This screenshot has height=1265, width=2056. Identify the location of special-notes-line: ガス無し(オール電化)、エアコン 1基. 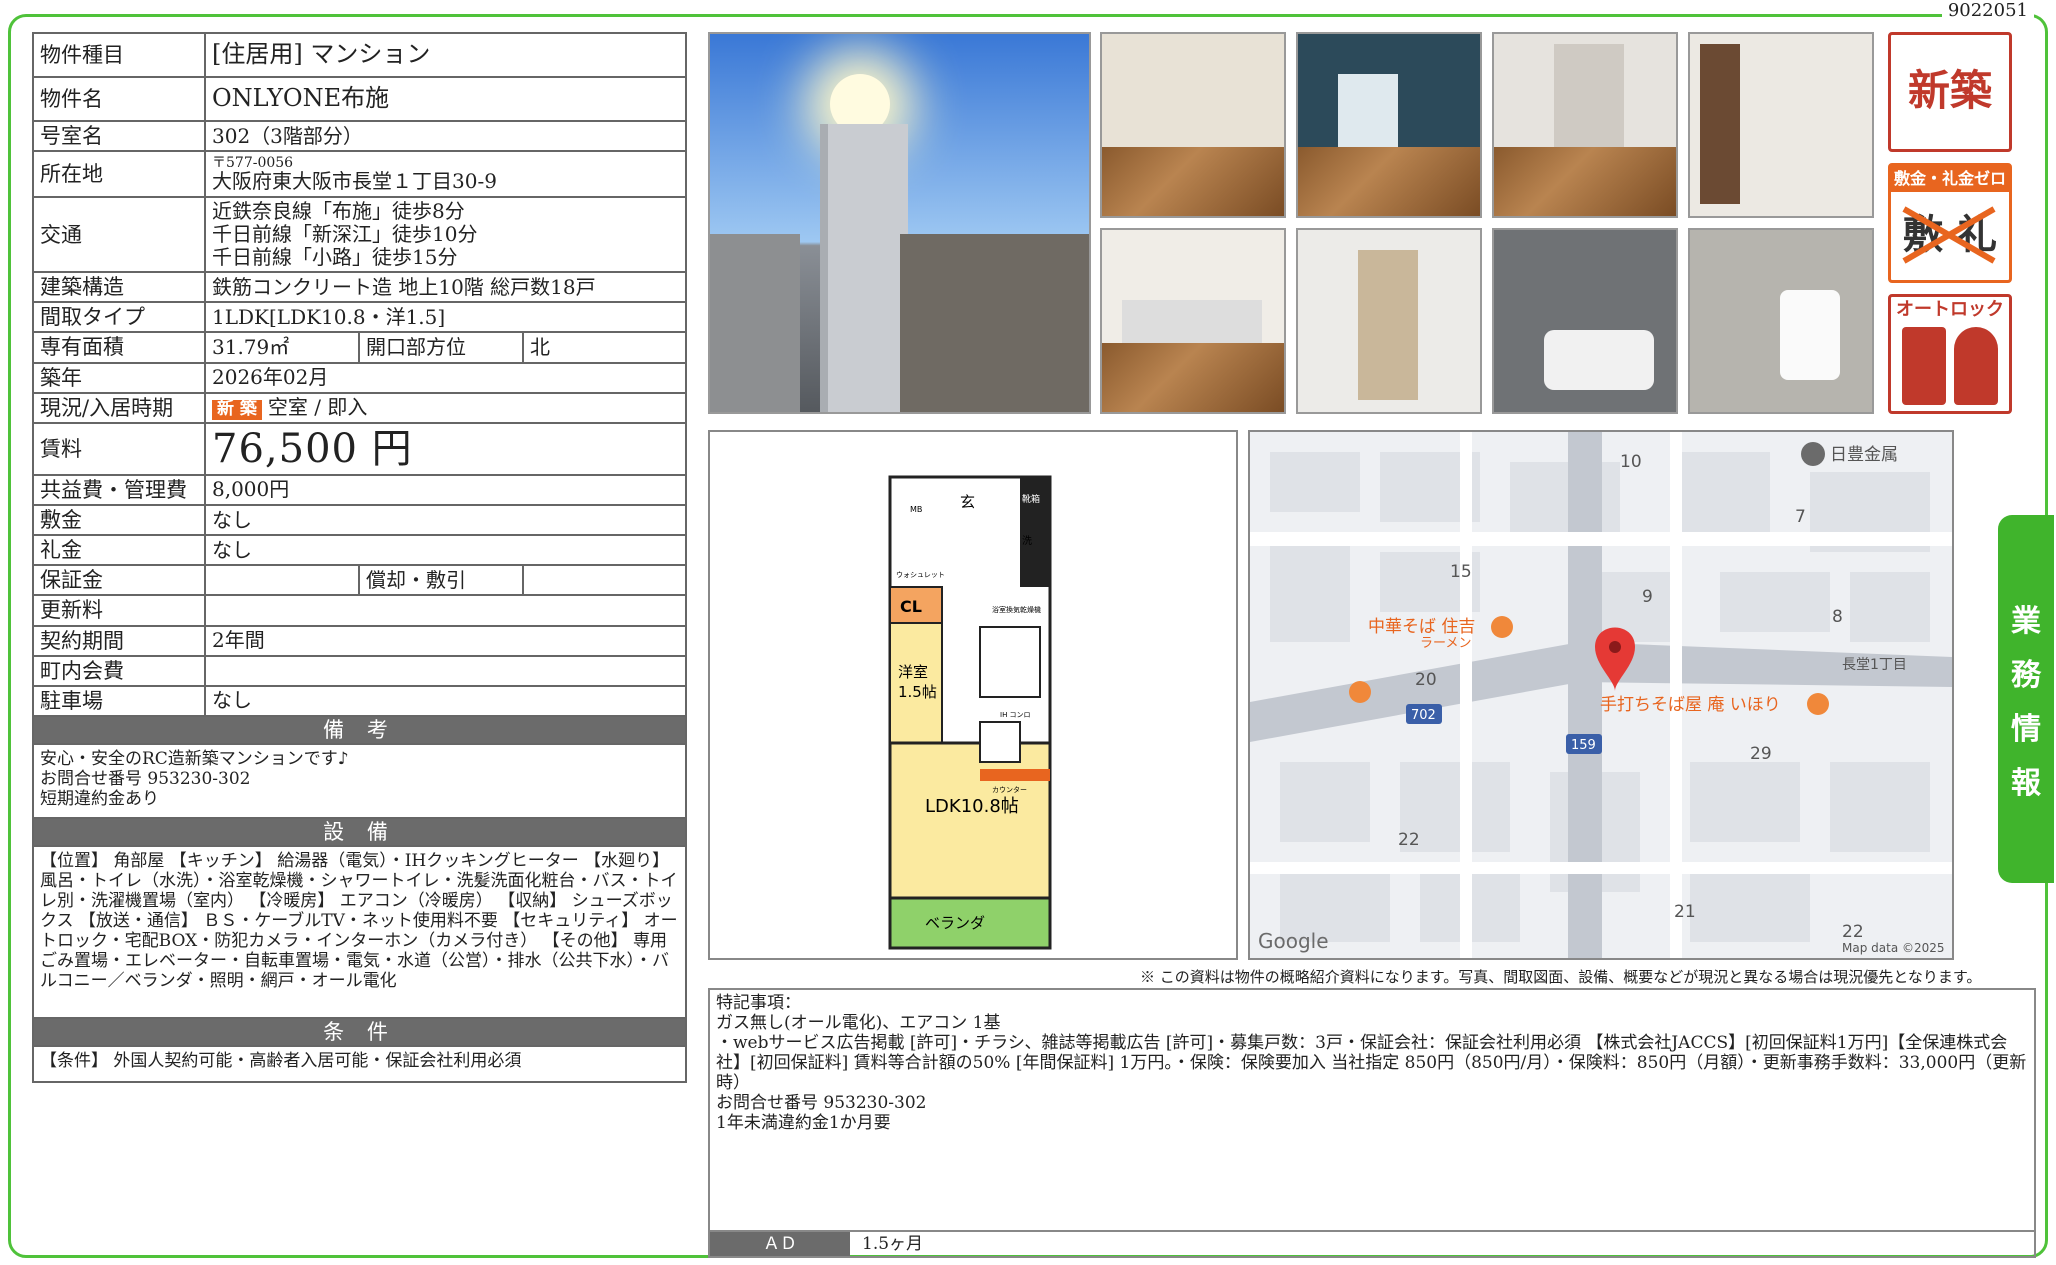
(858, 1023).